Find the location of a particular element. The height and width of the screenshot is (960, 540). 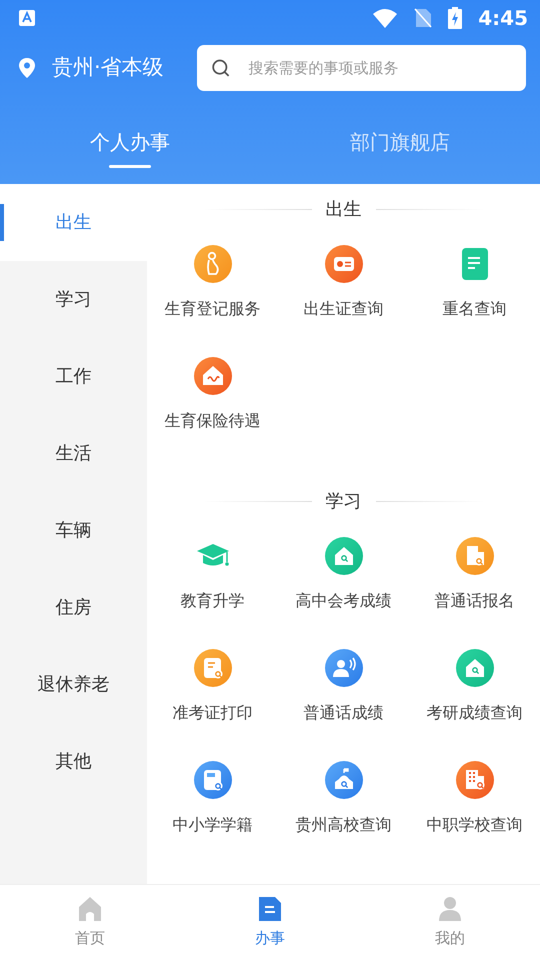

sidebar-item: 退休养老 is located at coordinates (73, 684).